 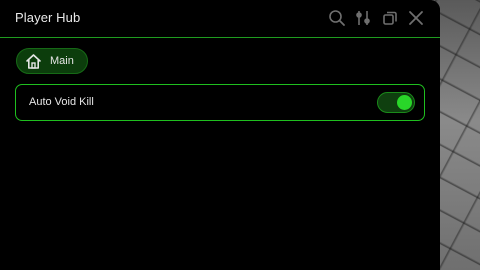 What do you see at coordinates (61, 102) in the screenshot?
I see `setting-label: Auto Void Kill` at bounding box center [61, 102].